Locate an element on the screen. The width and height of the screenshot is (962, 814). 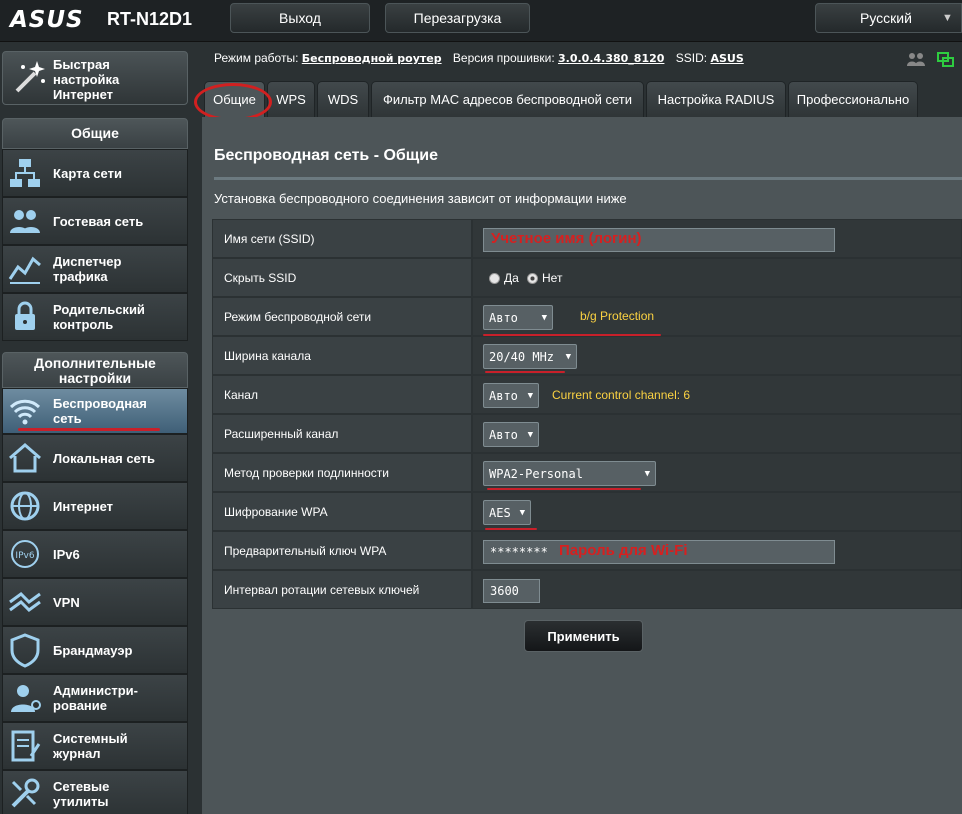
sidebar-item-label: Гостевая сеть is located at coordinates (98, 221).